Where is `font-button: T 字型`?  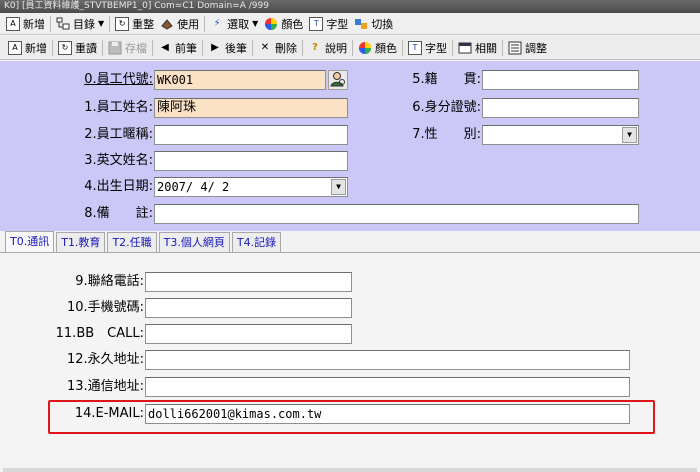
font-button: T 字型 is located at coordinates (427, 47).